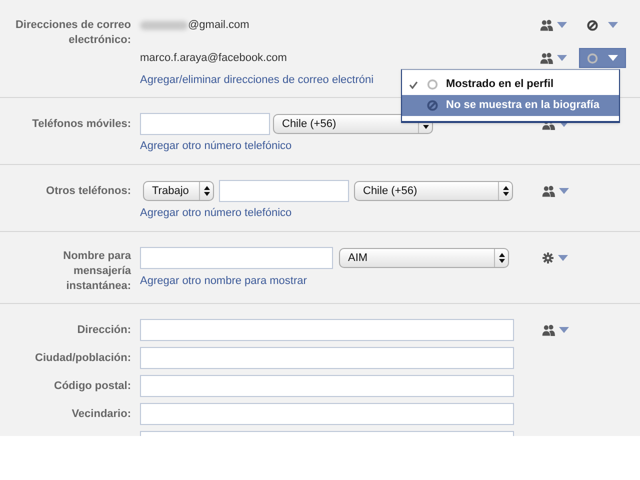 The height and width of the screenshot is (480, 640). What do you see at coordinates (510, 105) in the screenshot?
I see `menu-item: No se muestra en la biografía` at bounding box center [510, 105].